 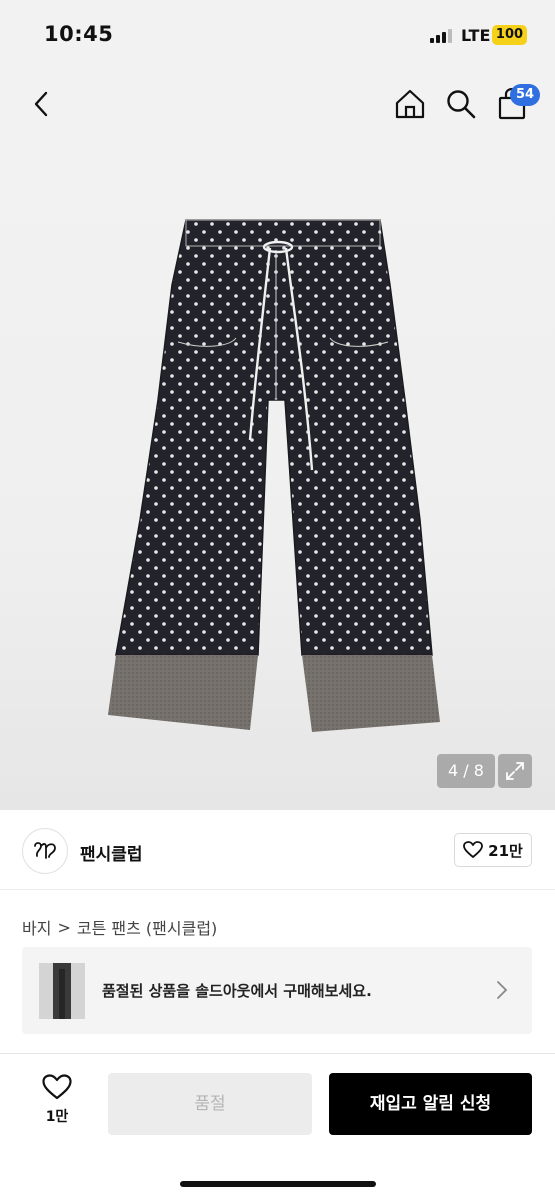 I want to click on search-button, so click(x=461, y=104).